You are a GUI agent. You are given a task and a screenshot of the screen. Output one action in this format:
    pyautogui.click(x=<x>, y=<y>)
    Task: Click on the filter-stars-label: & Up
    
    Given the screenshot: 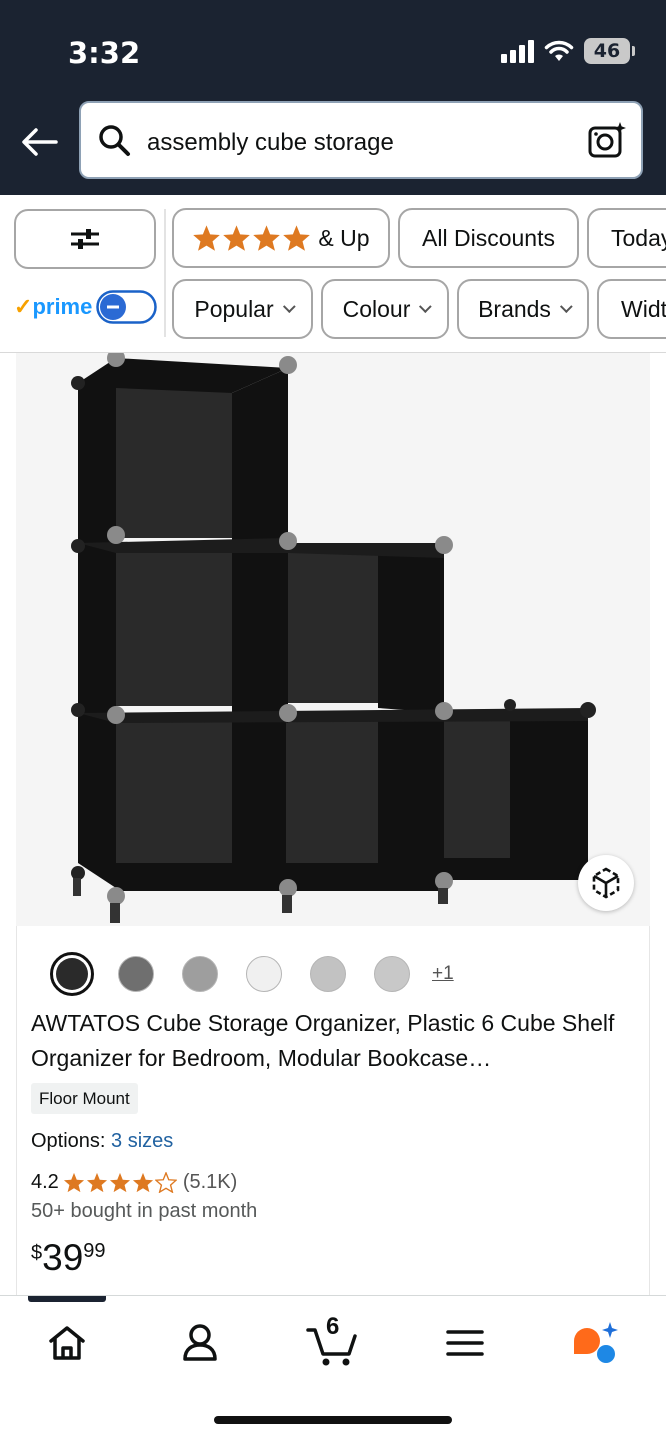 What is the action you would take?
    pyautogui.click(x=344, y=237)
    